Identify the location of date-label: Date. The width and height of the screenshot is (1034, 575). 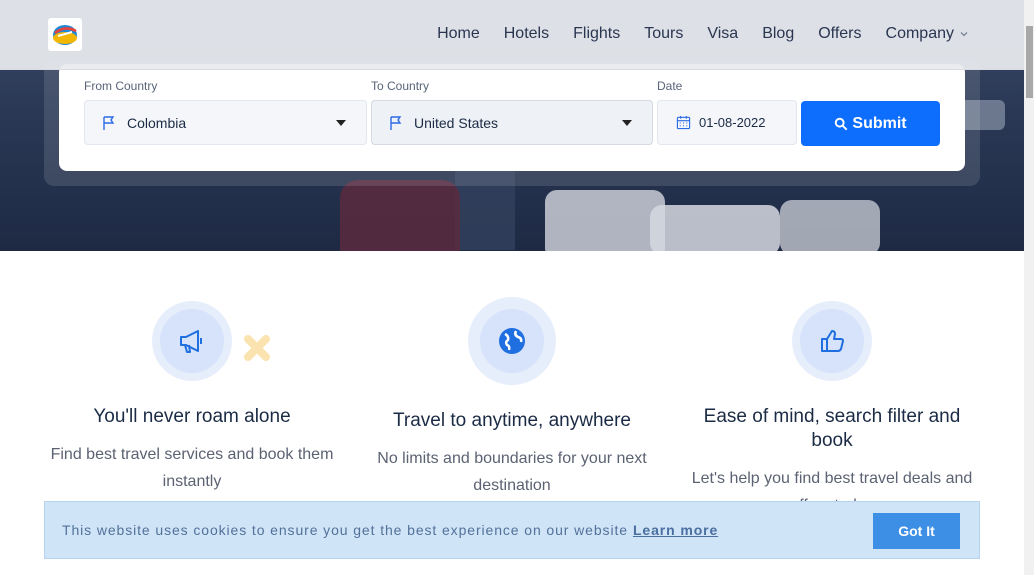
(670, 86).